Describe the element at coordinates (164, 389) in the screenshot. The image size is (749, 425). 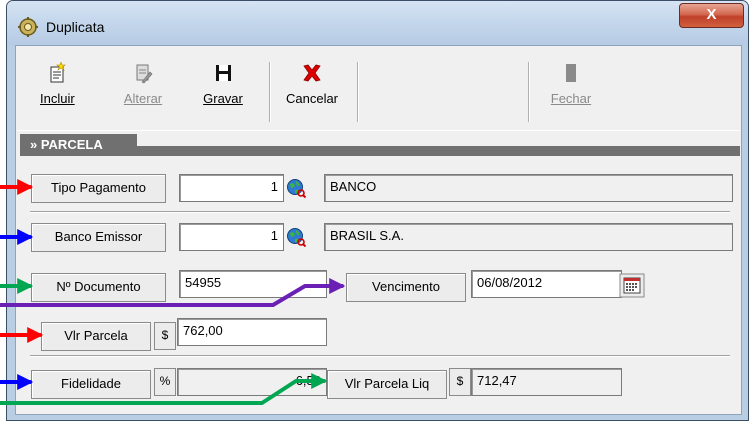
I see `annotation-arrow-green` at that location.